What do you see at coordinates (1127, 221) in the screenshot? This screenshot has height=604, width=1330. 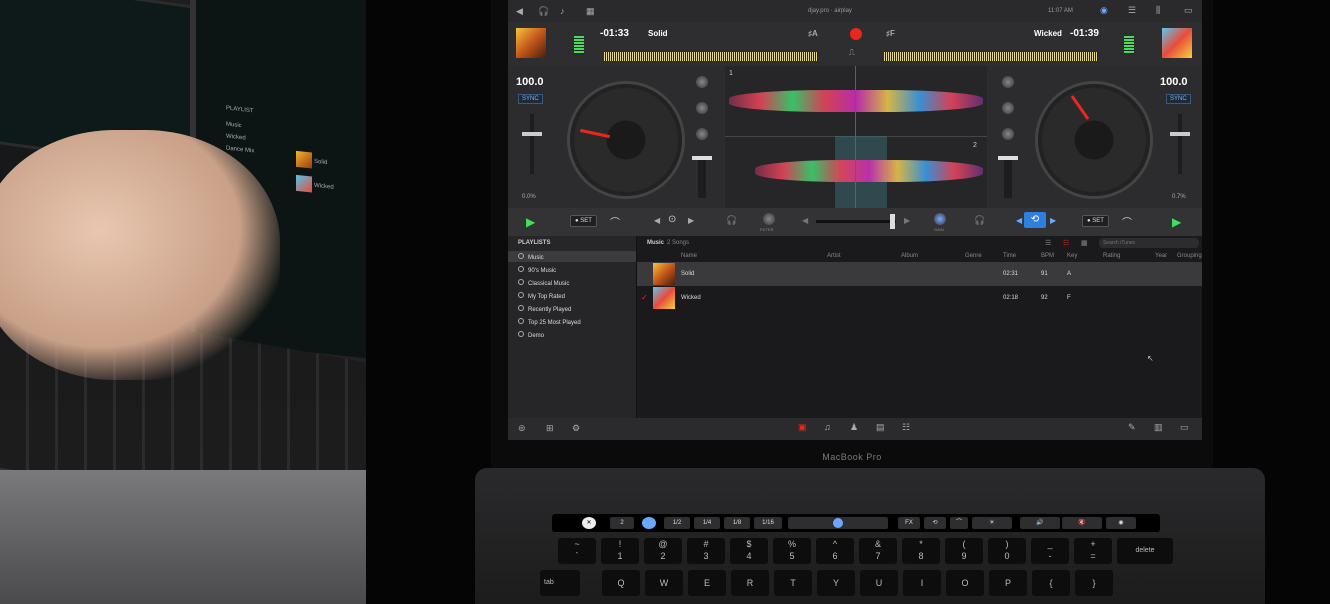 I see `deck-b-arc-icon: ⌒` at bounding box center [1127, 221].